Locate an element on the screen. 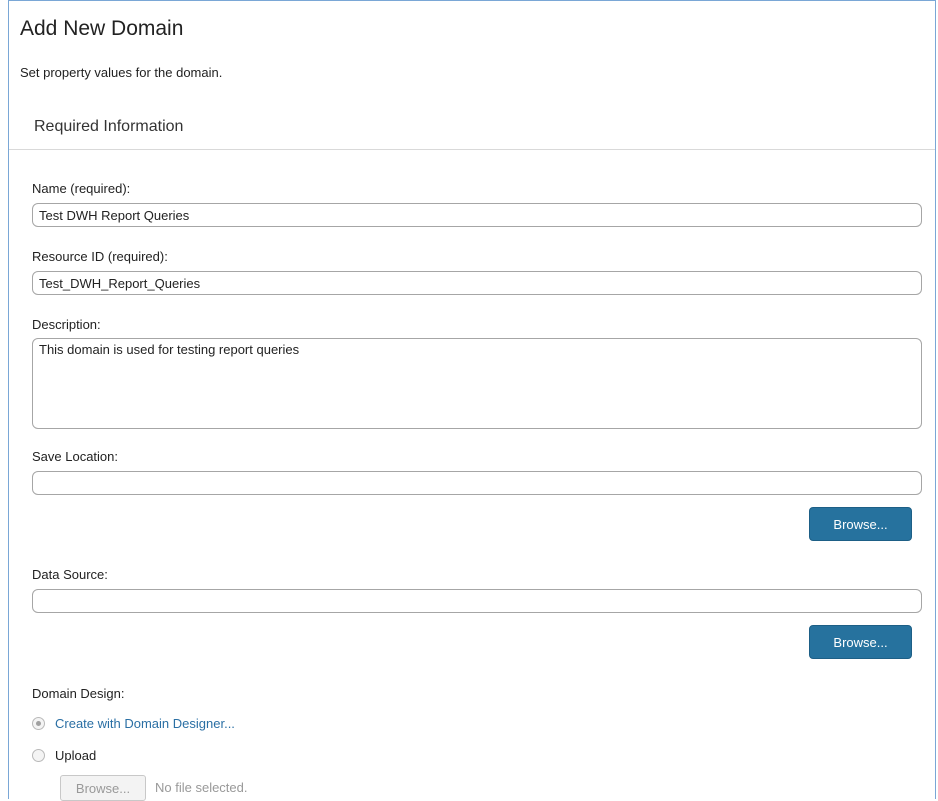 The height and width of the screenshot is (801, 938). resource-id-label: Resource ID (required): is located at coordinates (100, 256).